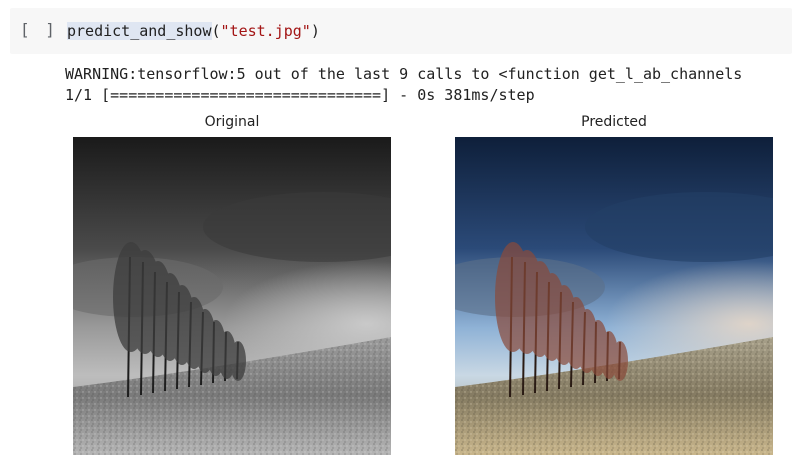  What do you see at coordinates (401, 31) in the screenshot?
I see `code-cell: [ ] predict_and_show("test.jpg")` at bounding box center [401, 31].